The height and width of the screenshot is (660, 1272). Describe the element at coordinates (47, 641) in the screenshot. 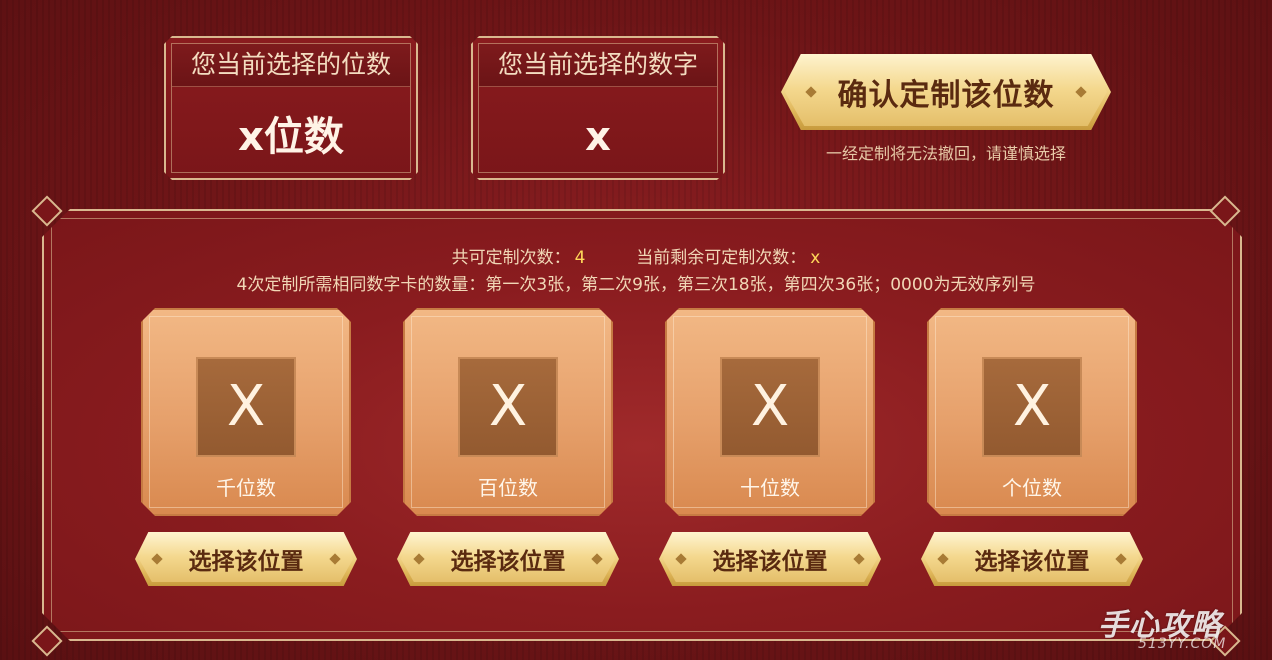

I see `corner-ornament-icon` at that location.